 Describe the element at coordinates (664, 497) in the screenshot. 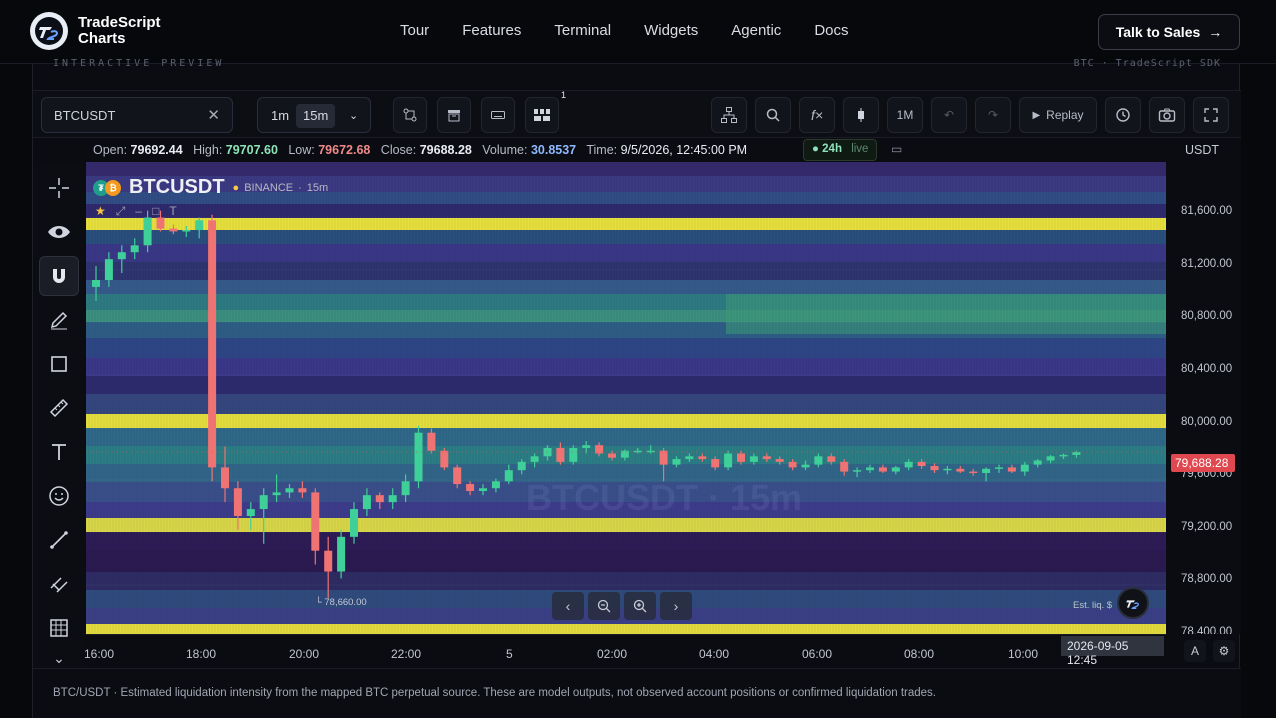

I see `chart-watermark: BTCUSDT · 15m` at that location.